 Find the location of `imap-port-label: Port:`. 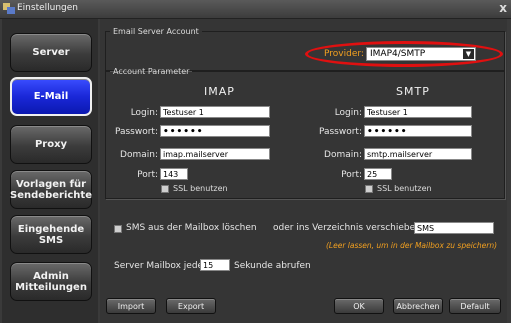

imap-port-label: Port: is located at coordinates (147, 175).